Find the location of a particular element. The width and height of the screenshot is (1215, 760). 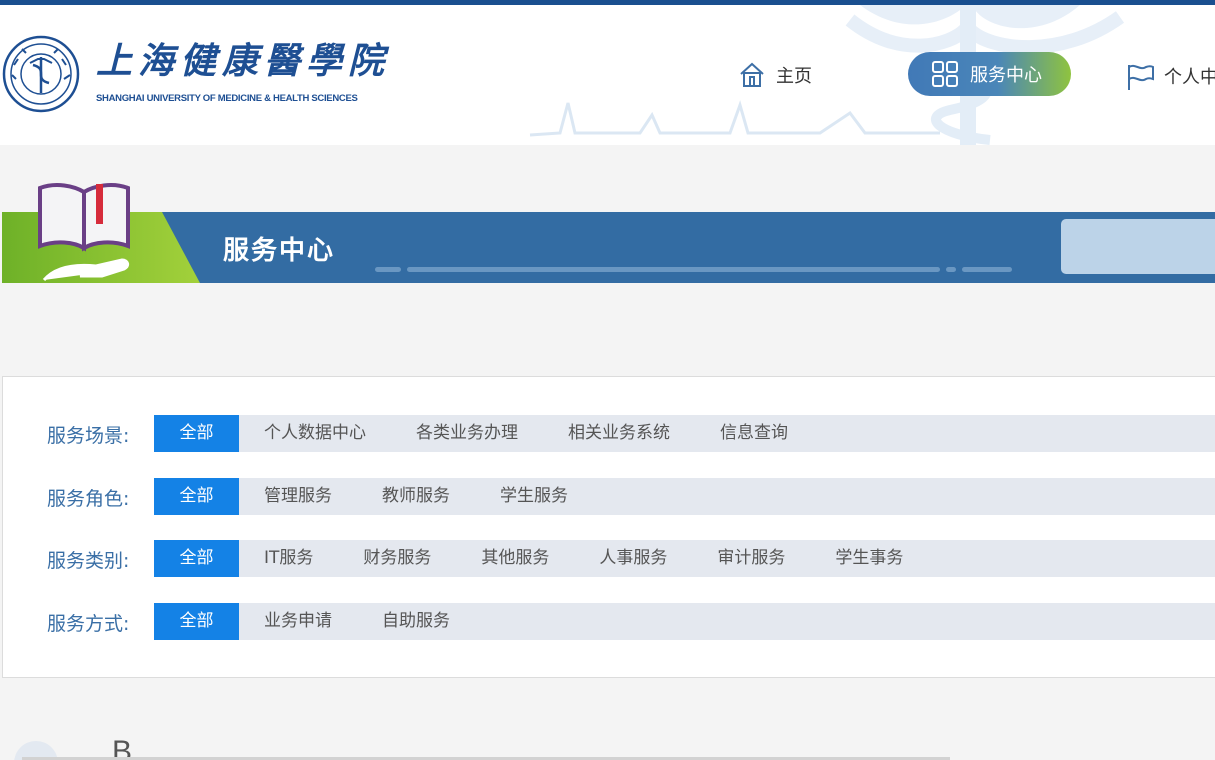

filter-option: 人事服务 is located at coordinates (633, 558).